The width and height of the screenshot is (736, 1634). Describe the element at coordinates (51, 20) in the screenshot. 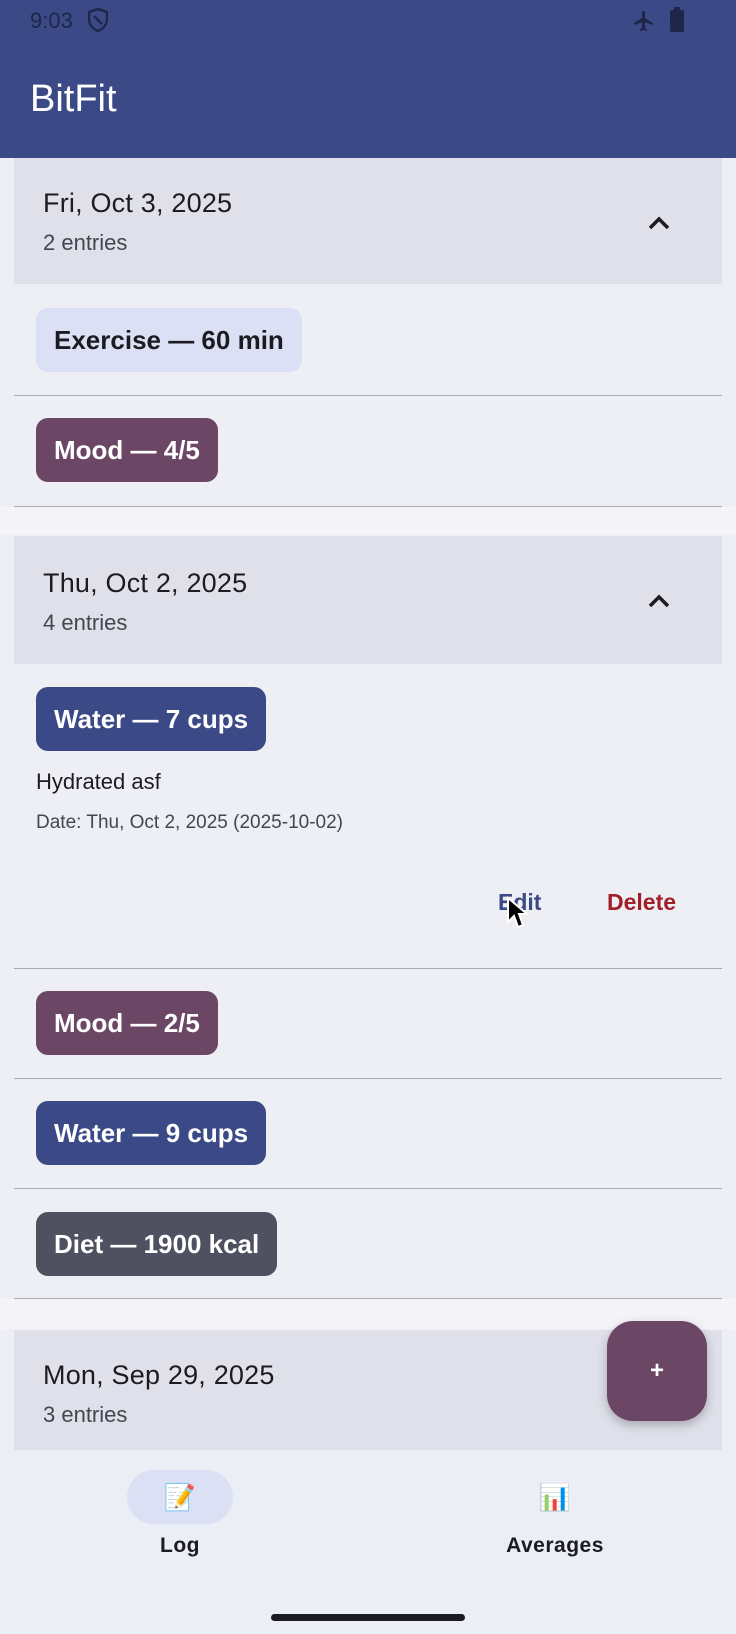

I see `status-time: 9:03` at that location.